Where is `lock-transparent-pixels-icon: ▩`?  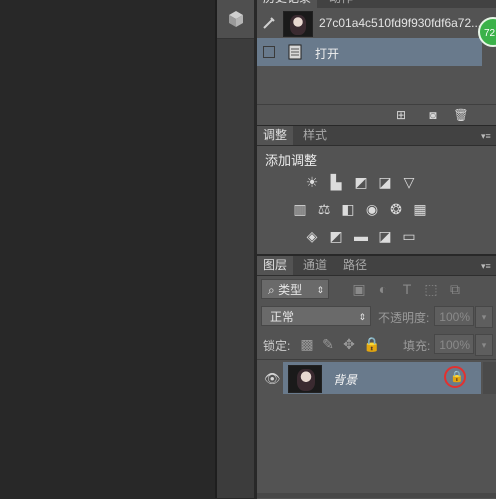 lock-transparent-pixels-icon: ▩ is located at coordinates (307, 344).